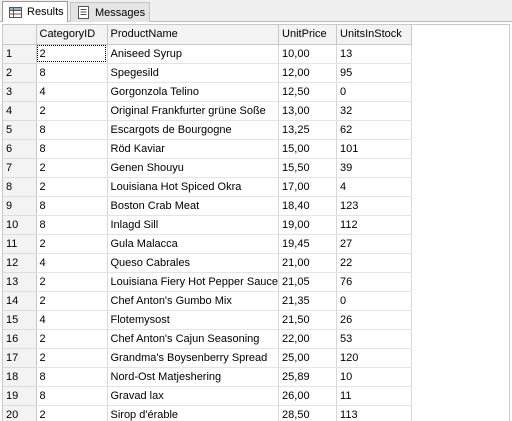 The image size is (512, 421). I want to click on column-header-unitprice: UnitPrice, so click(308, 35).